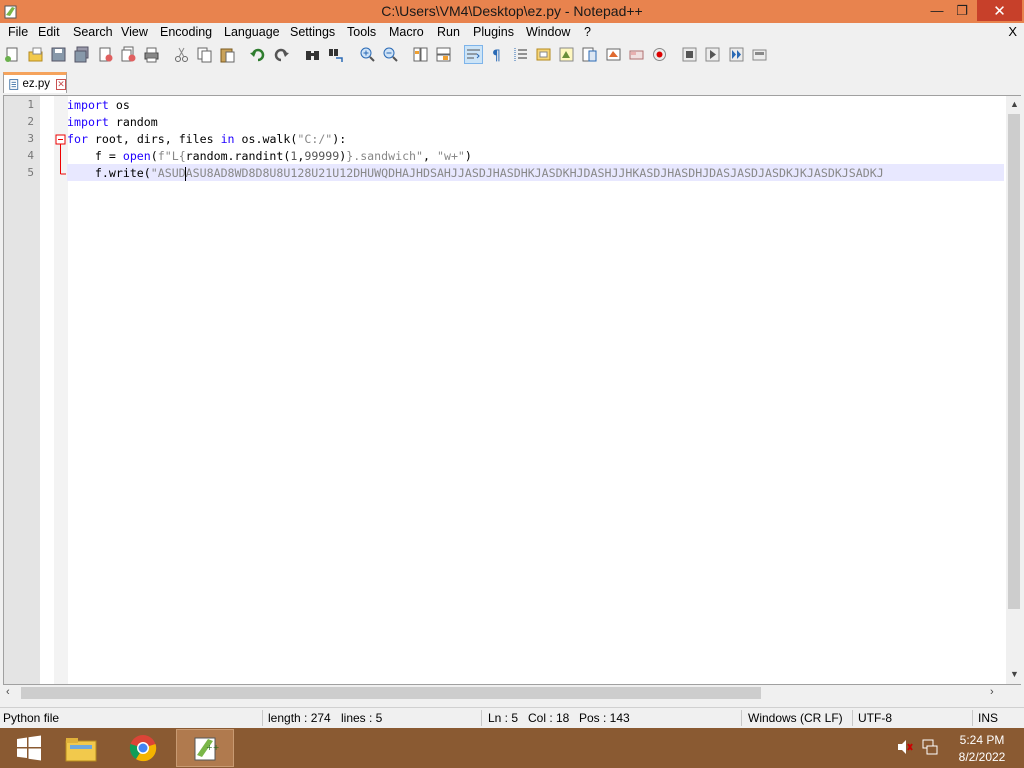 This screenshot has width=1024, height=768. I want to click on sync-horizontal-icon, so click(443, 54).